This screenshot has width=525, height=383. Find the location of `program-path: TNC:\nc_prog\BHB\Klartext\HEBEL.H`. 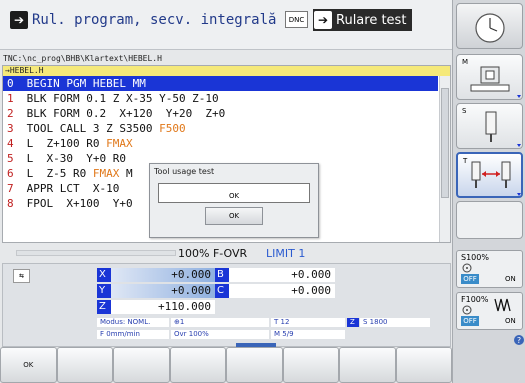

program-path: TNC:\nc_prog\BHB\Klartext\HEBEL.H is located at coordinates (82, 58).